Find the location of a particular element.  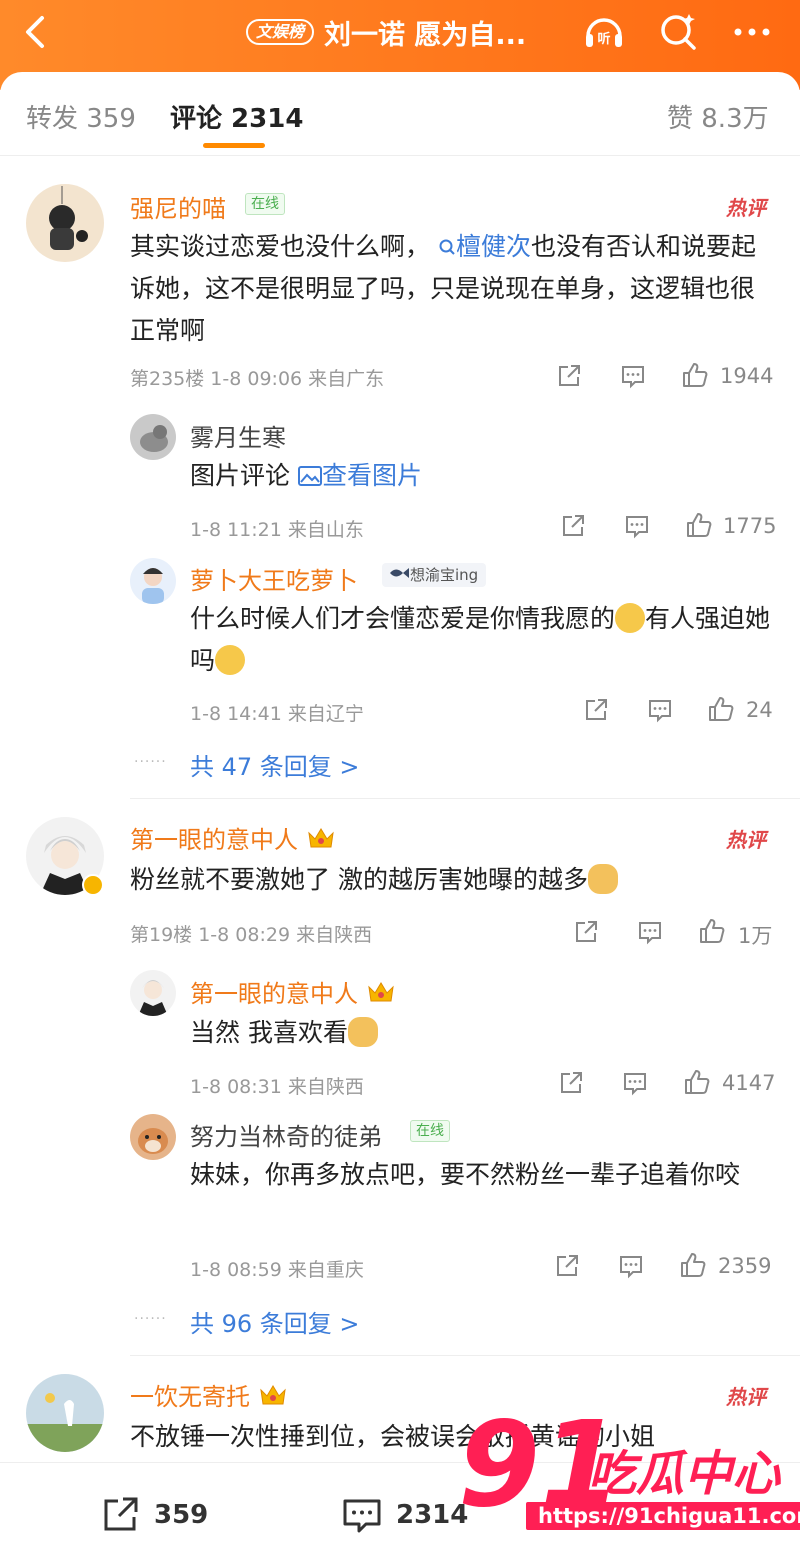

comment-meta: 第235楼 1-8 09:06 来自广东 is located at coordinates (257, 379).